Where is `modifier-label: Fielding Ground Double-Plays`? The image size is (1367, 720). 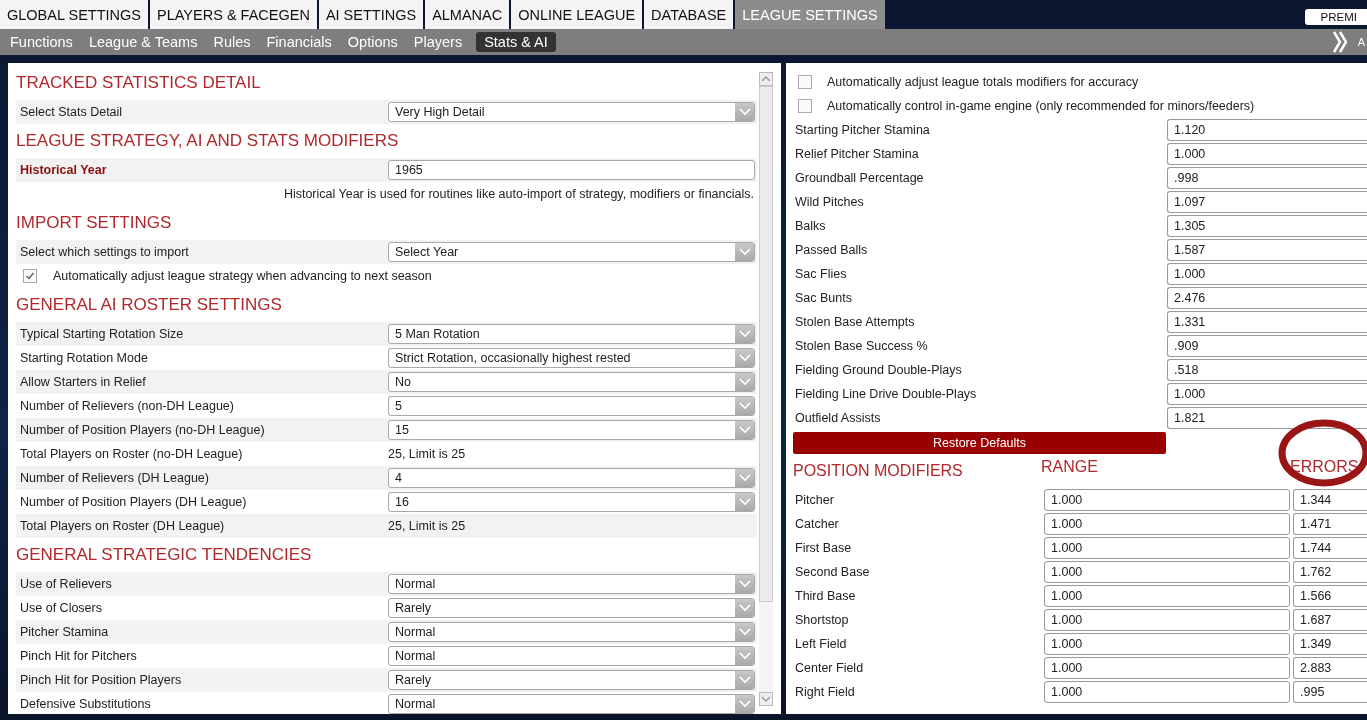
modifier-label: Fielding Ground Double-Plays is located at coordinates (878, 370).